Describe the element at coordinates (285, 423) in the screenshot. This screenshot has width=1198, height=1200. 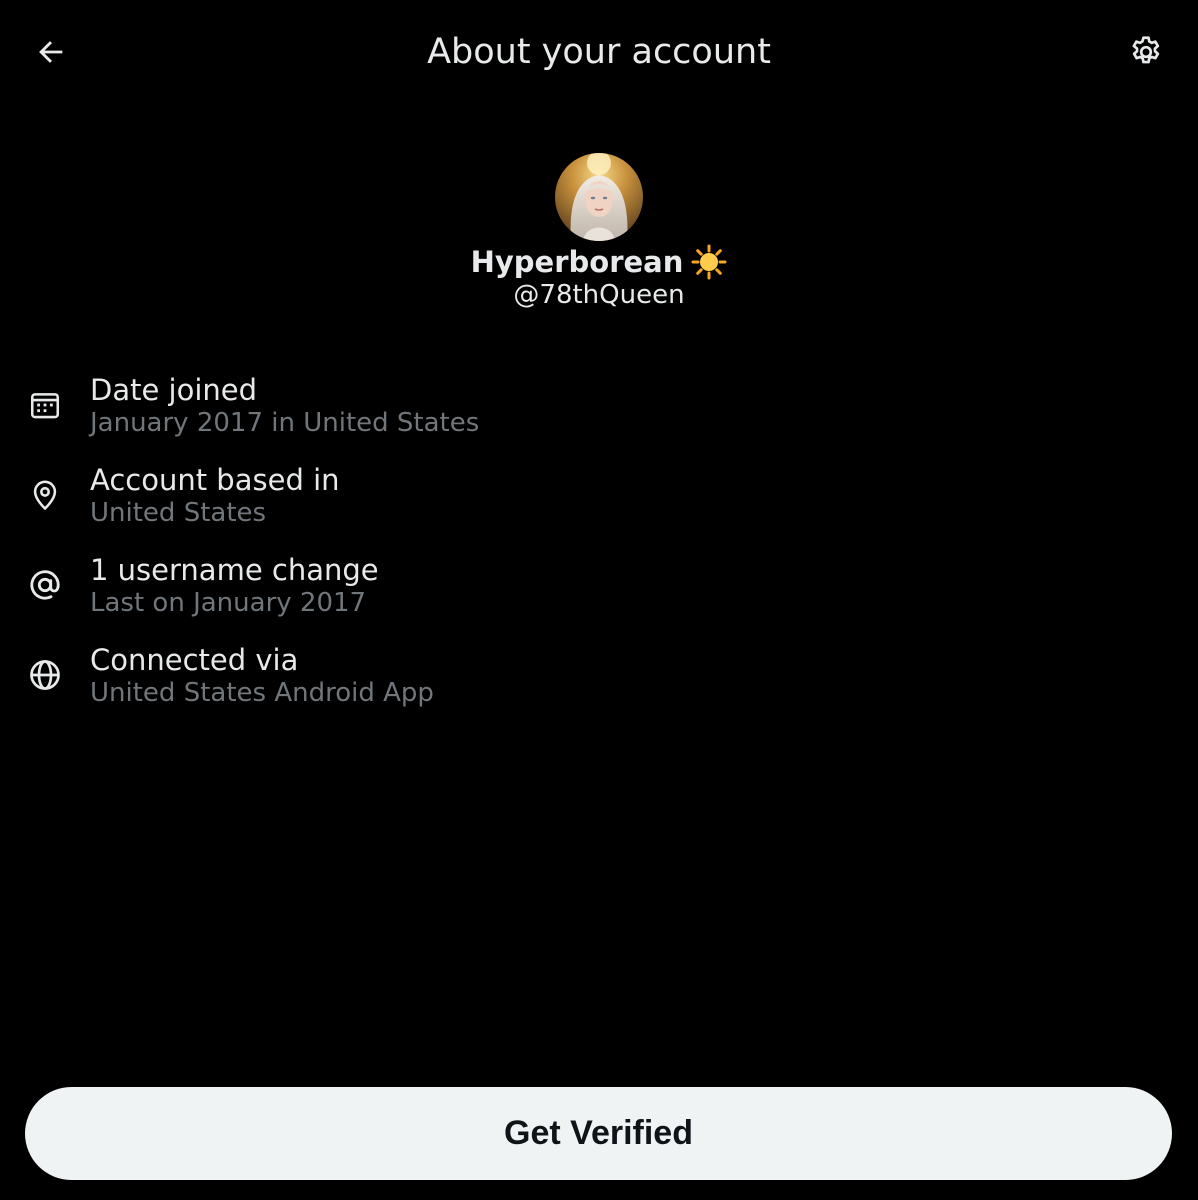
I see `info-subtitle: January 2017 in United States` at that location.